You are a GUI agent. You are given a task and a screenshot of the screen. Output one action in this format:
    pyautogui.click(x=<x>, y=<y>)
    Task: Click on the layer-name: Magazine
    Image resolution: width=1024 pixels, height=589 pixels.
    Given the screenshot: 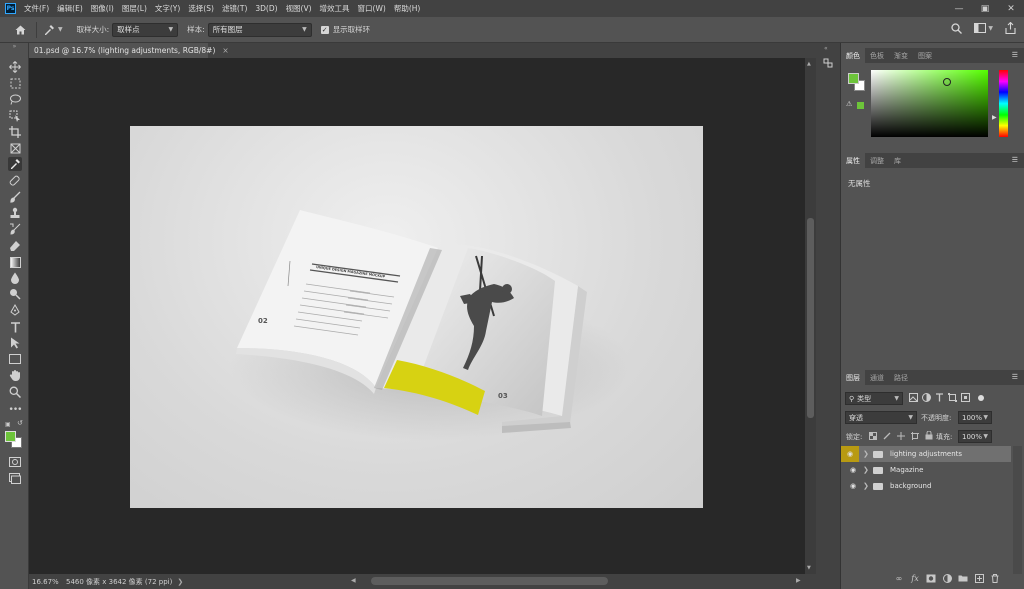 What is the action you would take?
    pyautogui.click(x=906, y=470)
    